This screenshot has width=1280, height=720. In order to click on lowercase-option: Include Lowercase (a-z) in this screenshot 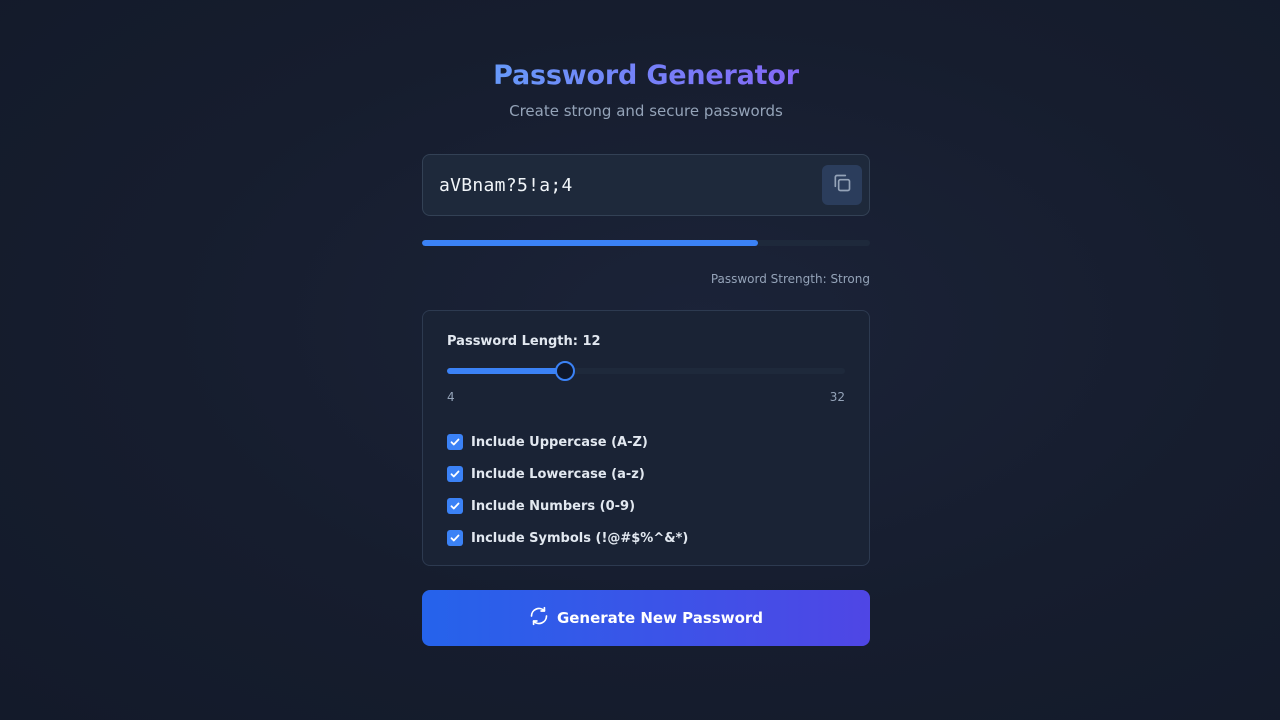, I will do `click(646, 474)`.